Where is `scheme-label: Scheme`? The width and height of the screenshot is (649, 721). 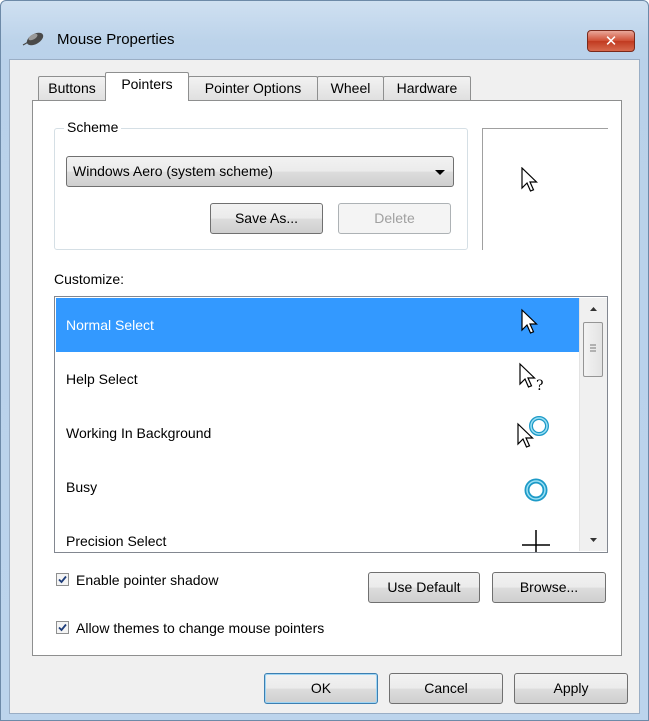 scheme-label: Scheme is located at coordinates (93, 127).